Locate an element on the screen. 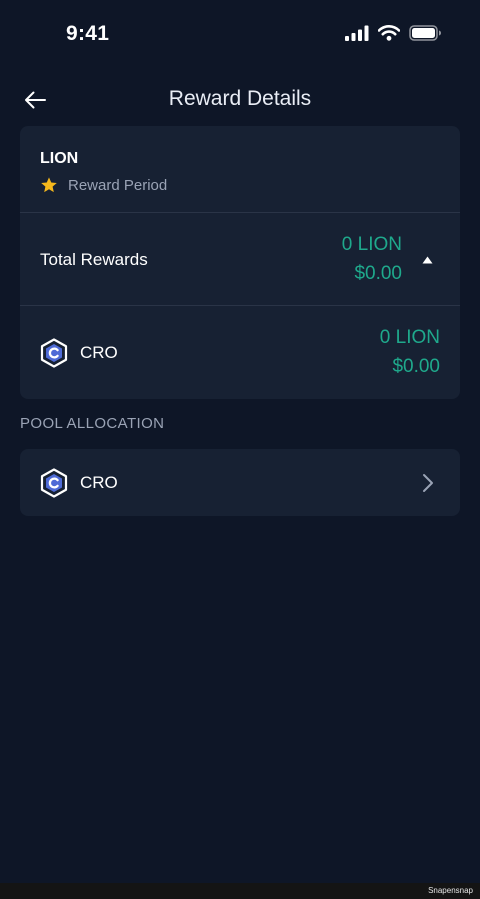 This screenshot has width=480, height=899. reward-period-row: Reward Period is located at coordinates (103, 185).